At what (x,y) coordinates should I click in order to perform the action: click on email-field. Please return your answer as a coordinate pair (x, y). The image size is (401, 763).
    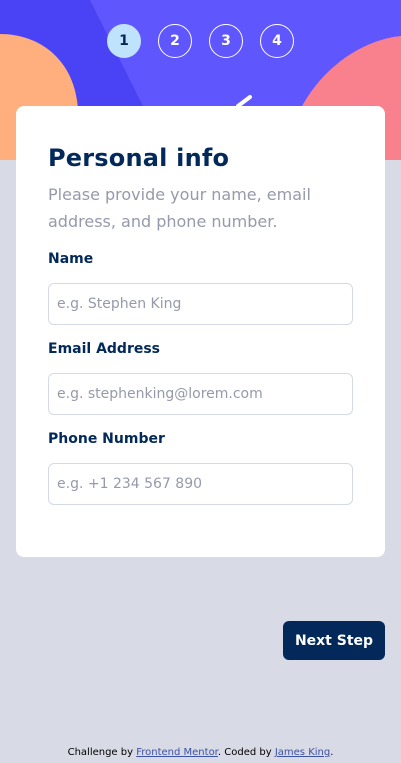
    Looking at the image, I should click on (200, 394).